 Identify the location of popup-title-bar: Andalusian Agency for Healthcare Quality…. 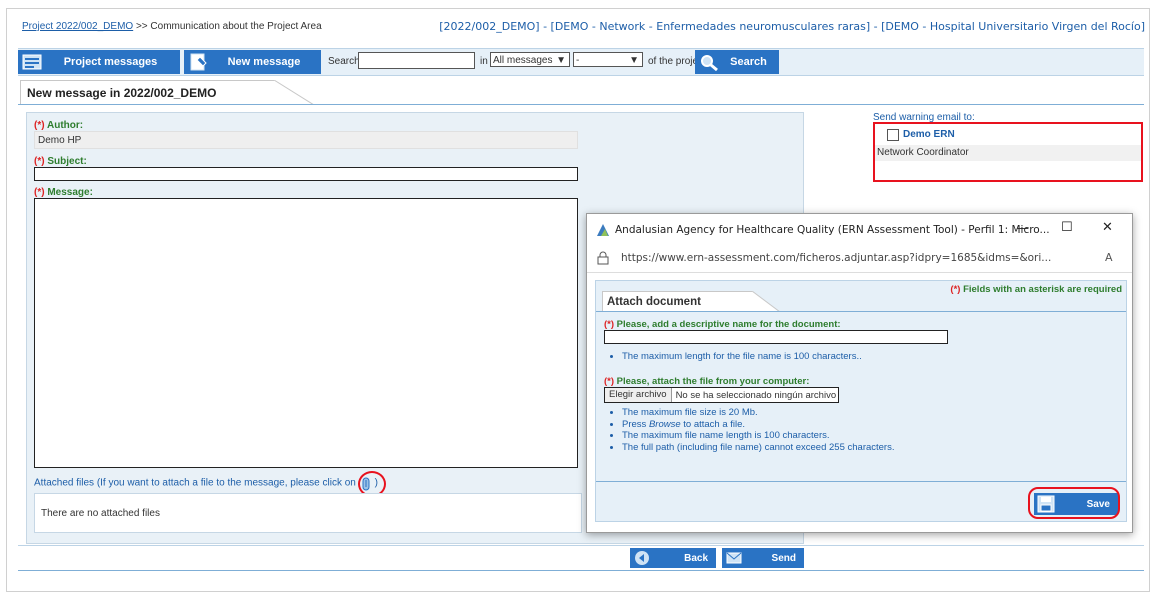
(859, 230).